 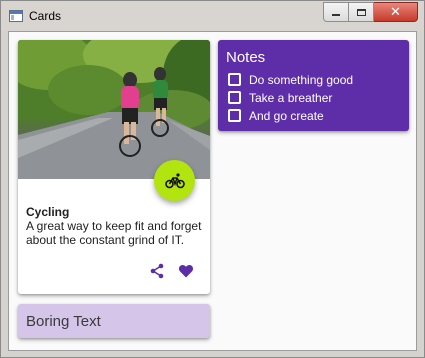 I want to click on bicycle-icon, so click(x=174, y=180).